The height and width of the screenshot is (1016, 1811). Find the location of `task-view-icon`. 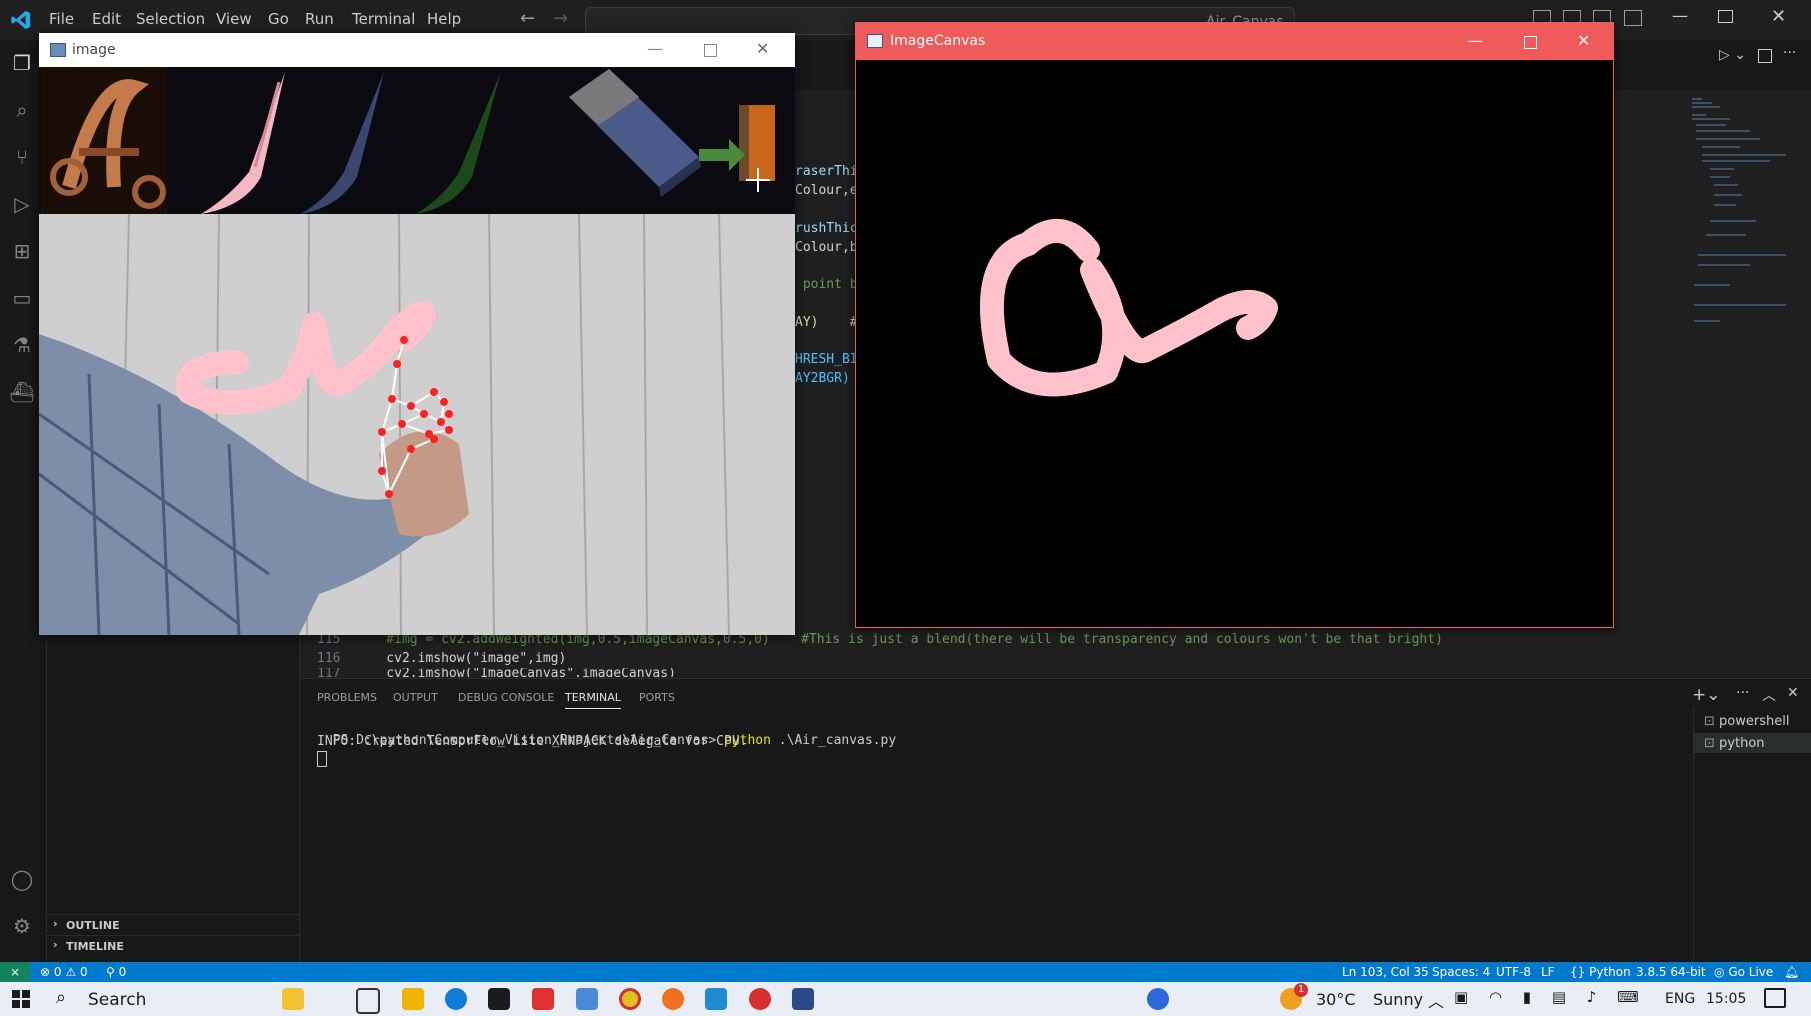

task-view-icon is located at coordinates (368, 1001).